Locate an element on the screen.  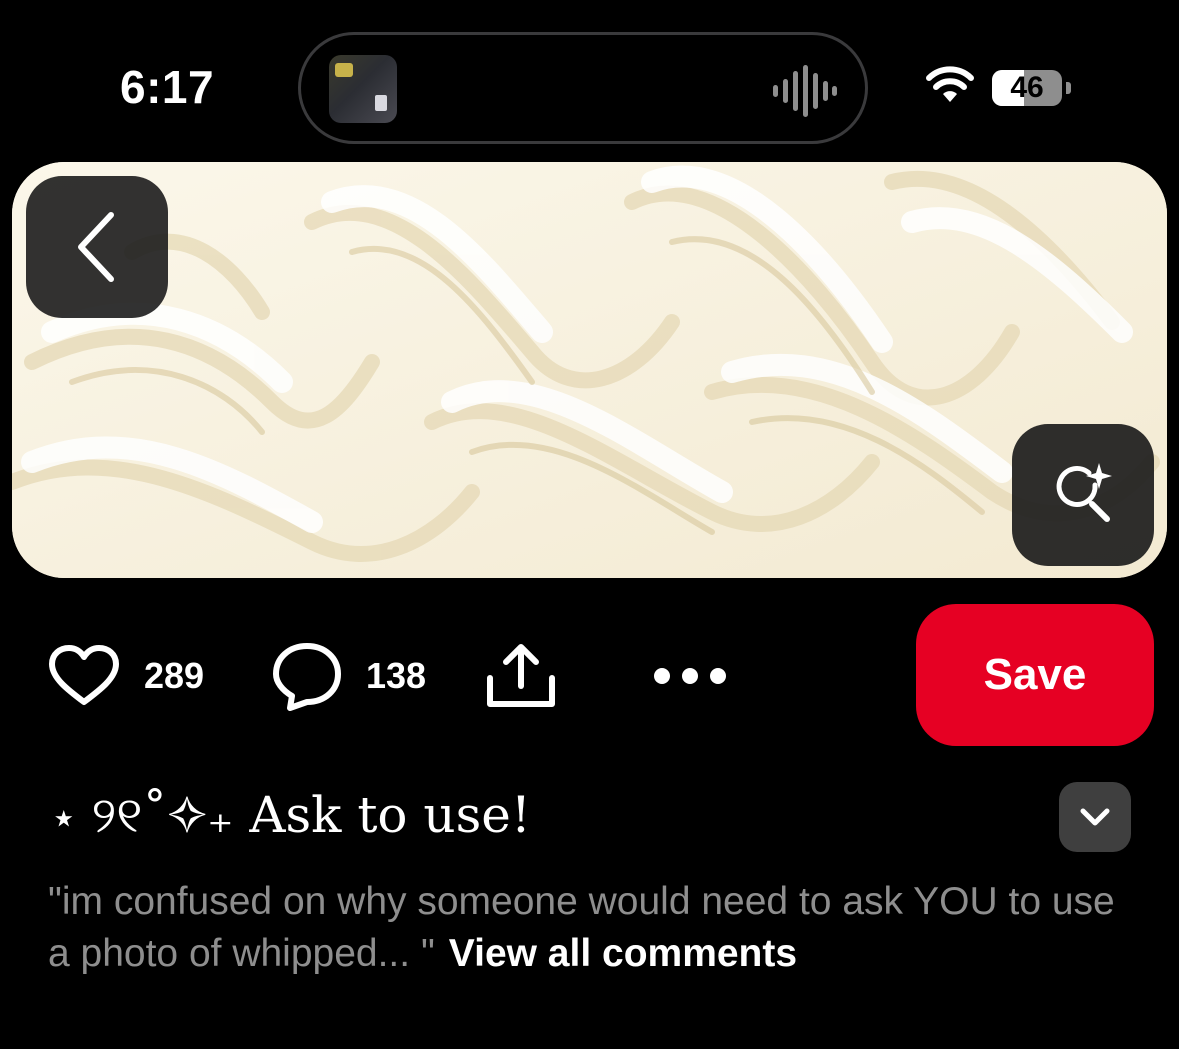
like-count: 289 is located at coordinates (174, 675).